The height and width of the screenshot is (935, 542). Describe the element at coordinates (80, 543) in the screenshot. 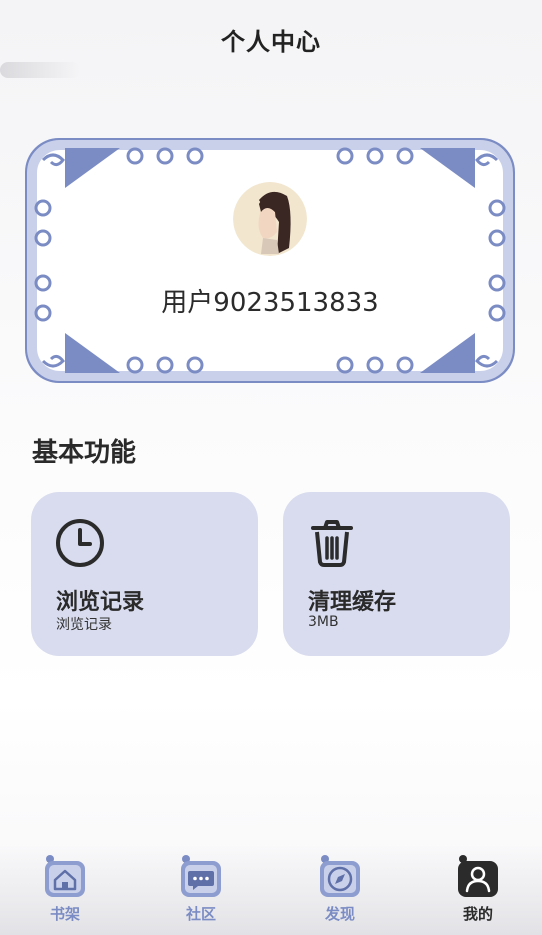

I see `clock-icon` at that location.